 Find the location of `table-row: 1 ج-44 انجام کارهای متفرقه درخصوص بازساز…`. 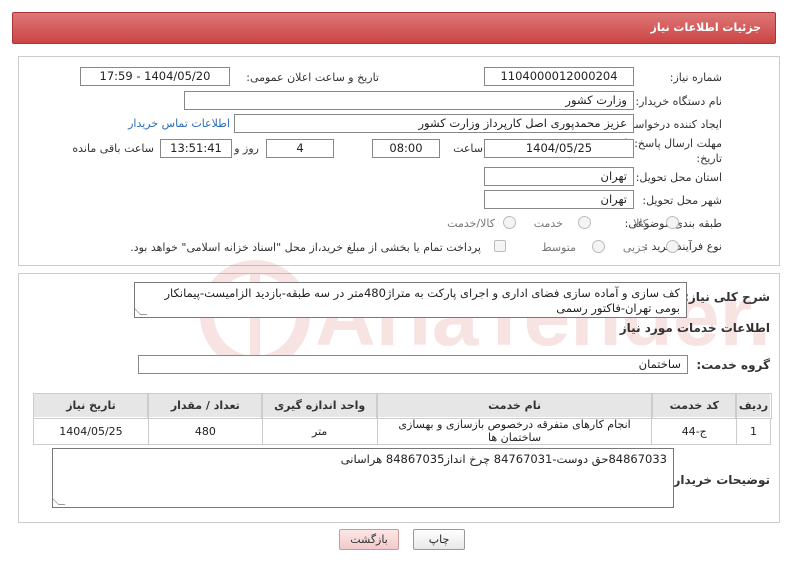

table-row: 1 ج-44 انجام کارهای متفرقه درخصوص بازساز… is located at coordinates (402, 431).